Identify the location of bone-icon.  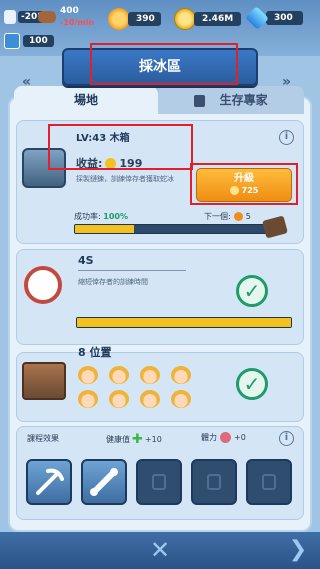
(104, 482).